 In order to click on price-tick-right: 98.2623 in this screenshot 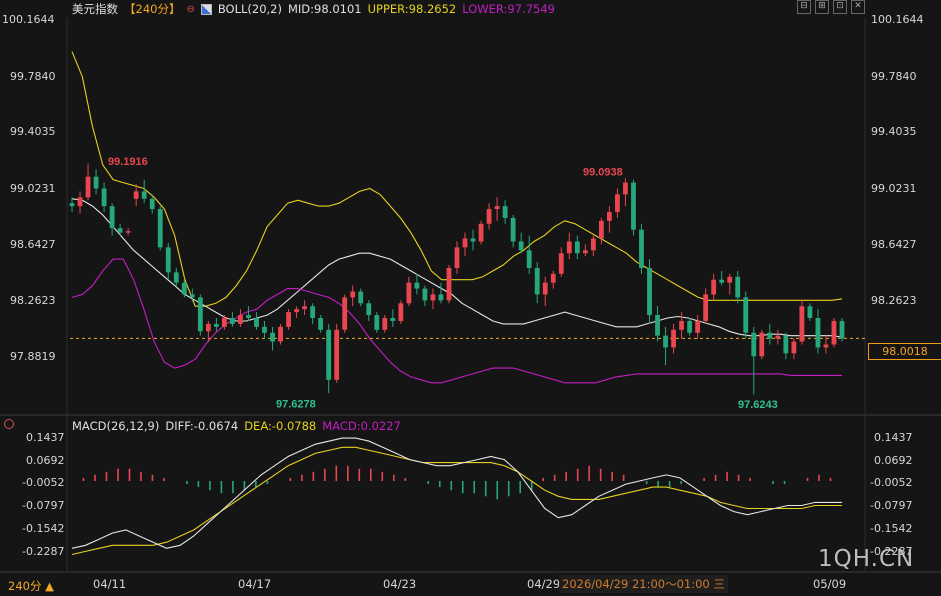, I will do `click(894, 300)`.